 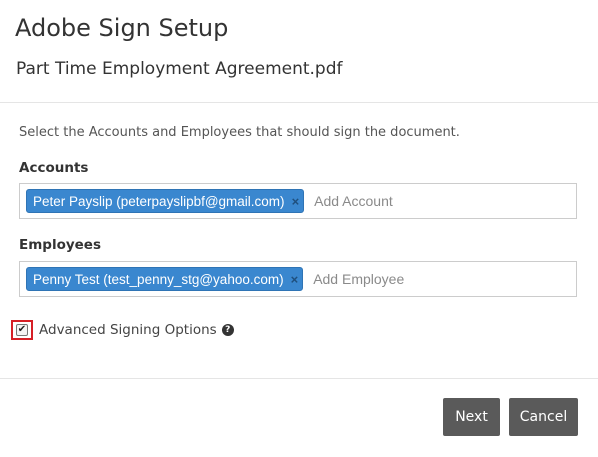 What do you see at coordinates (54, 168) in the screenshot?
I see `accounts-label: Accounts` at bounding box center [54, 168].